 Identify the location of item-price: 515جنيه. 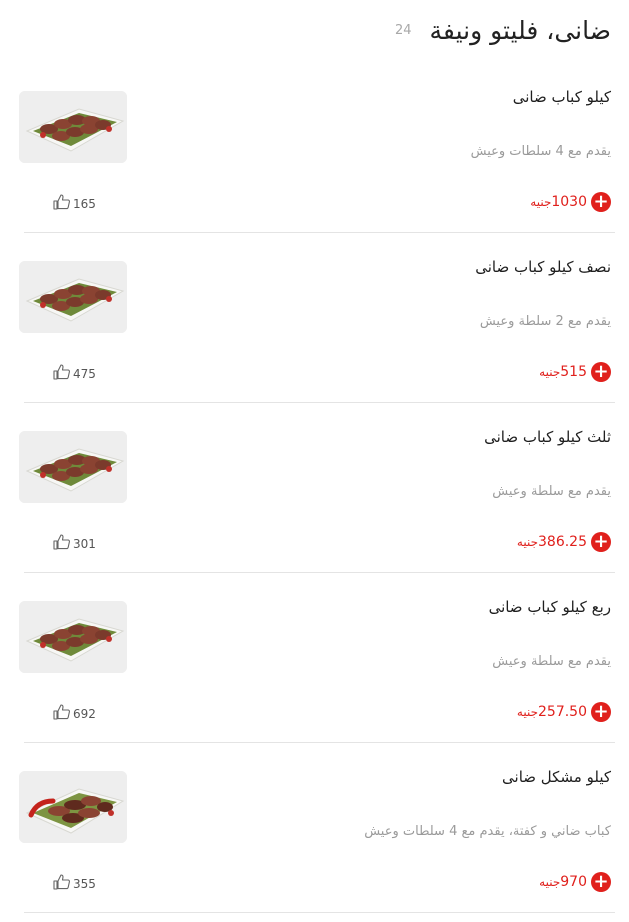
(563, 372).